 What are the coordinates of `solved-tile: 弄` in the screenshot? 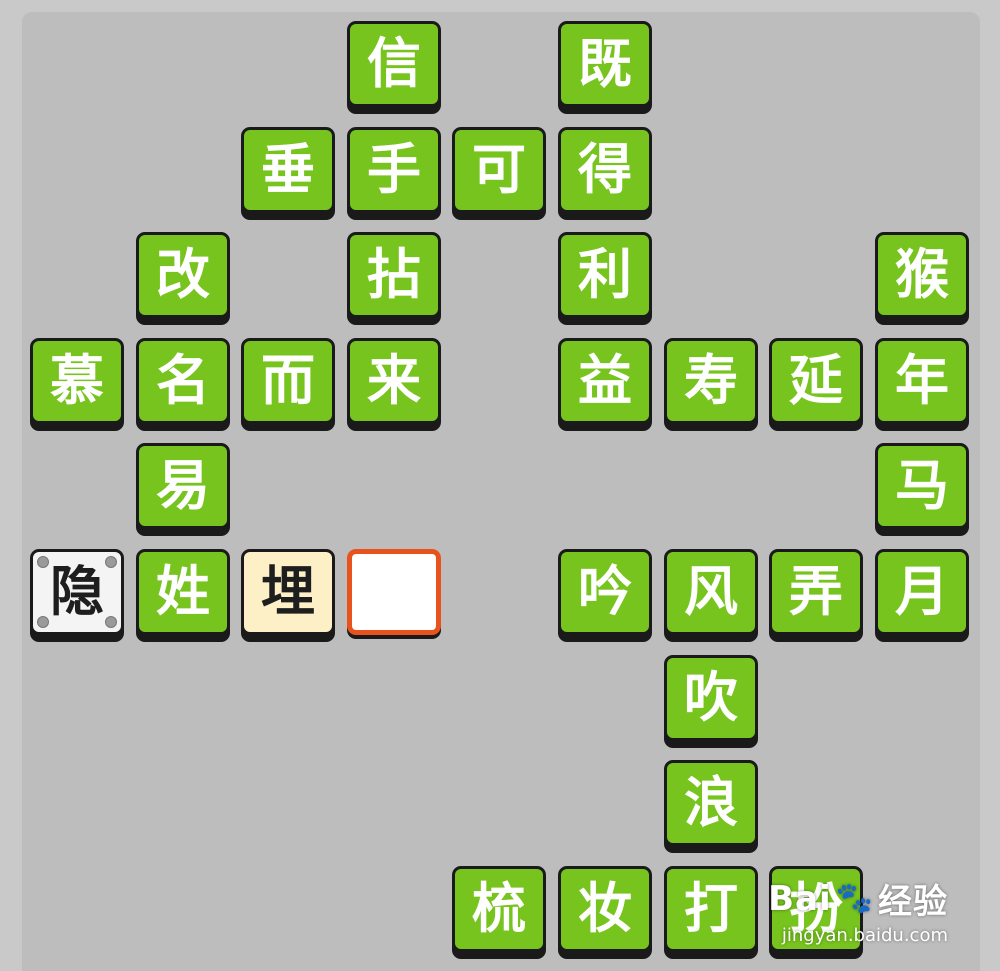 It's located at (816, 592).